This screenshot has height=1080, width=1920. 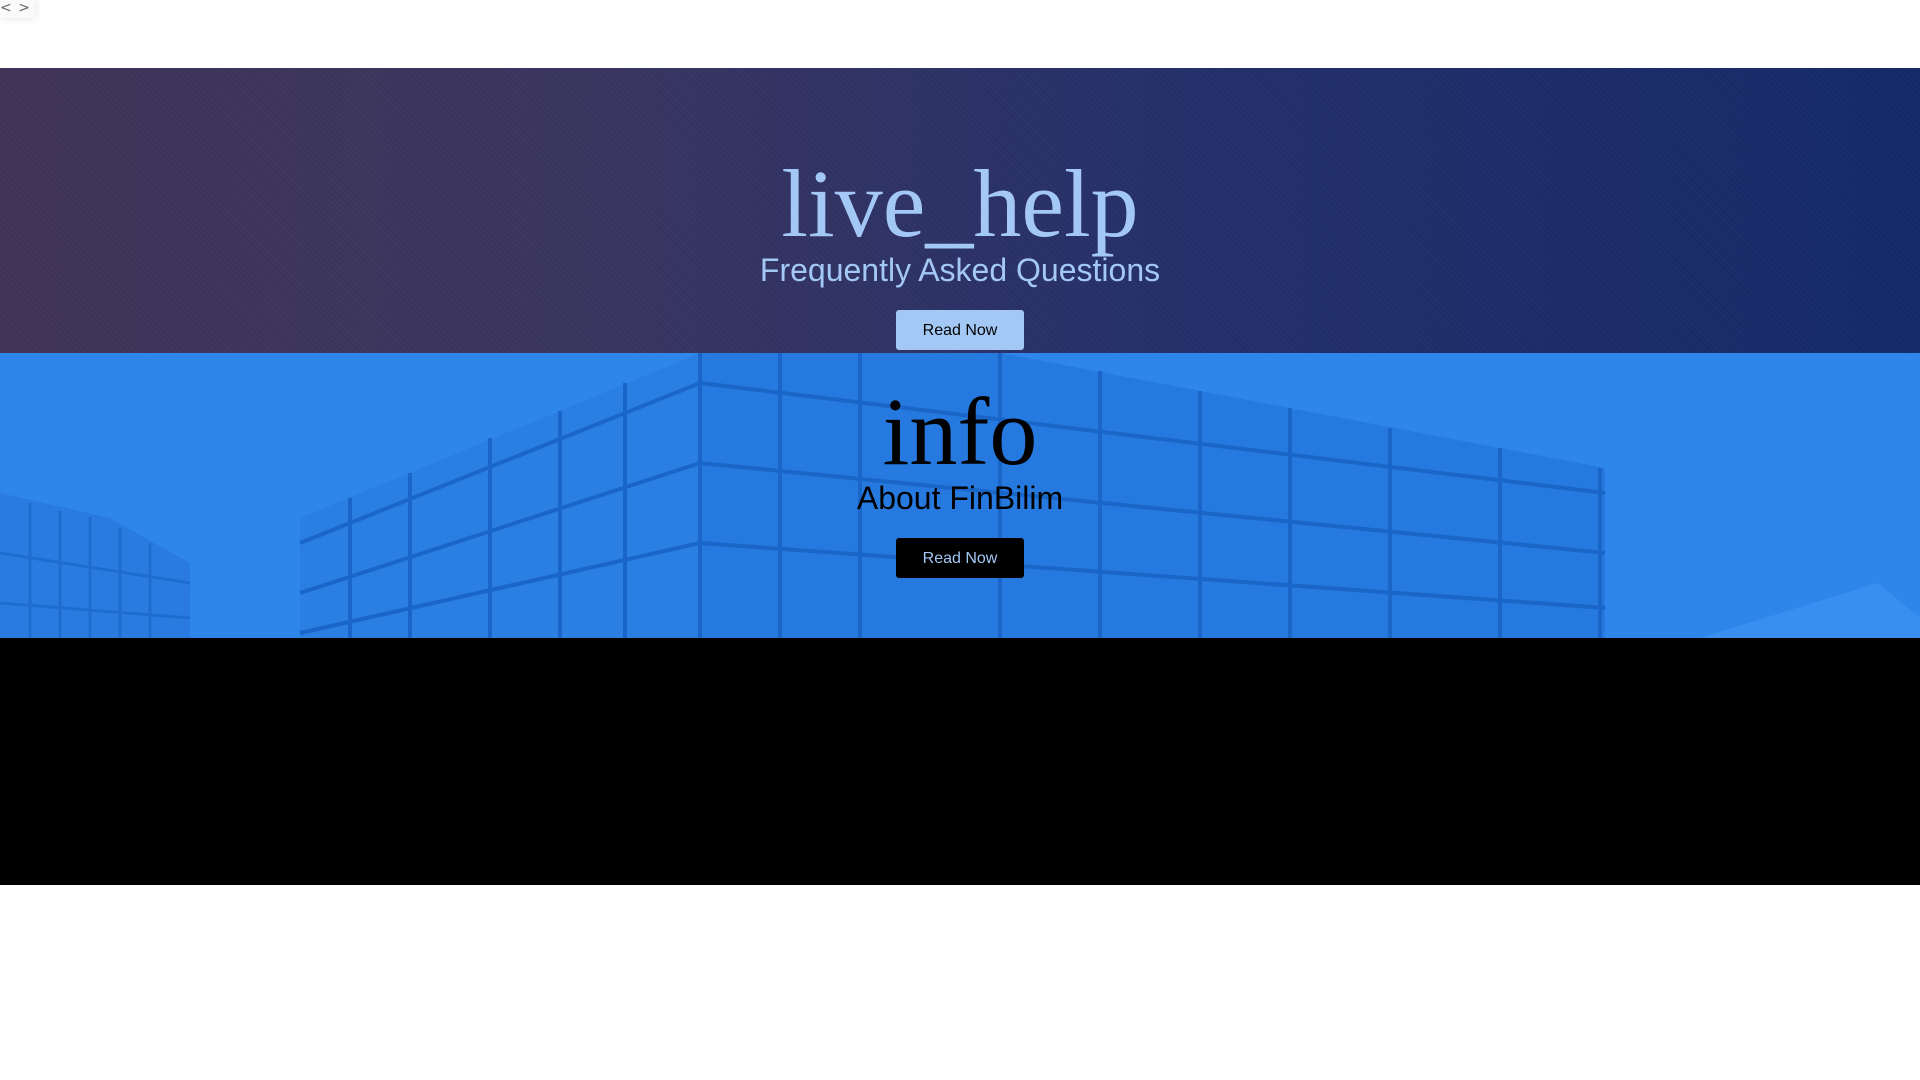 I want to click on carousel-nav: < >, so click(x=17, y=9).